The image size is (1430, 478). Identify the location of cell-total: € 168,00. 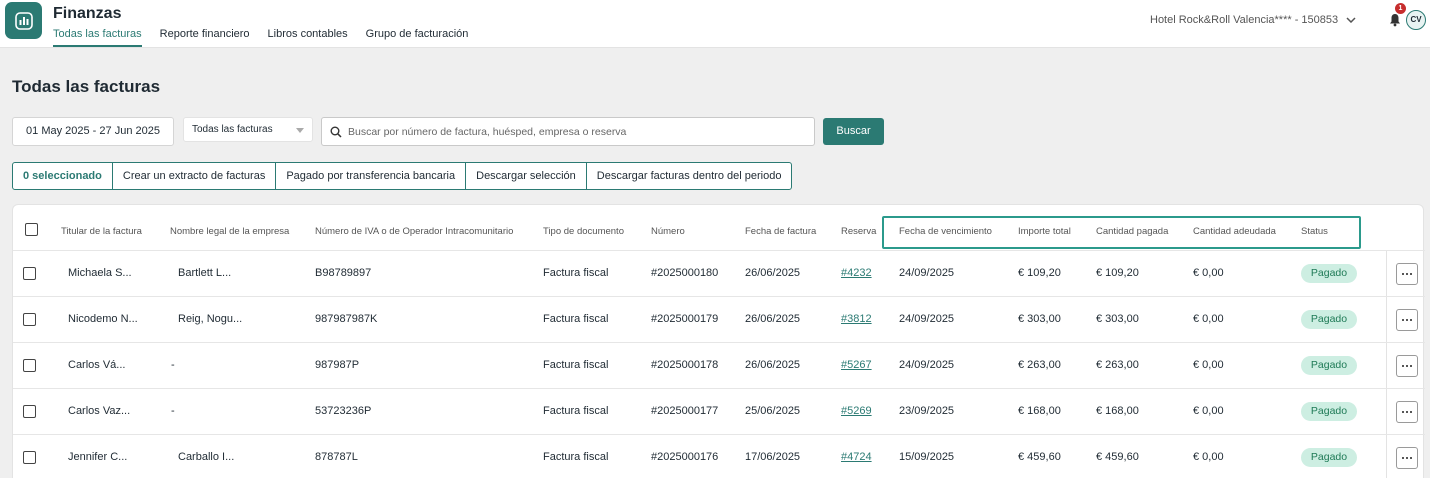
(1039, 411).